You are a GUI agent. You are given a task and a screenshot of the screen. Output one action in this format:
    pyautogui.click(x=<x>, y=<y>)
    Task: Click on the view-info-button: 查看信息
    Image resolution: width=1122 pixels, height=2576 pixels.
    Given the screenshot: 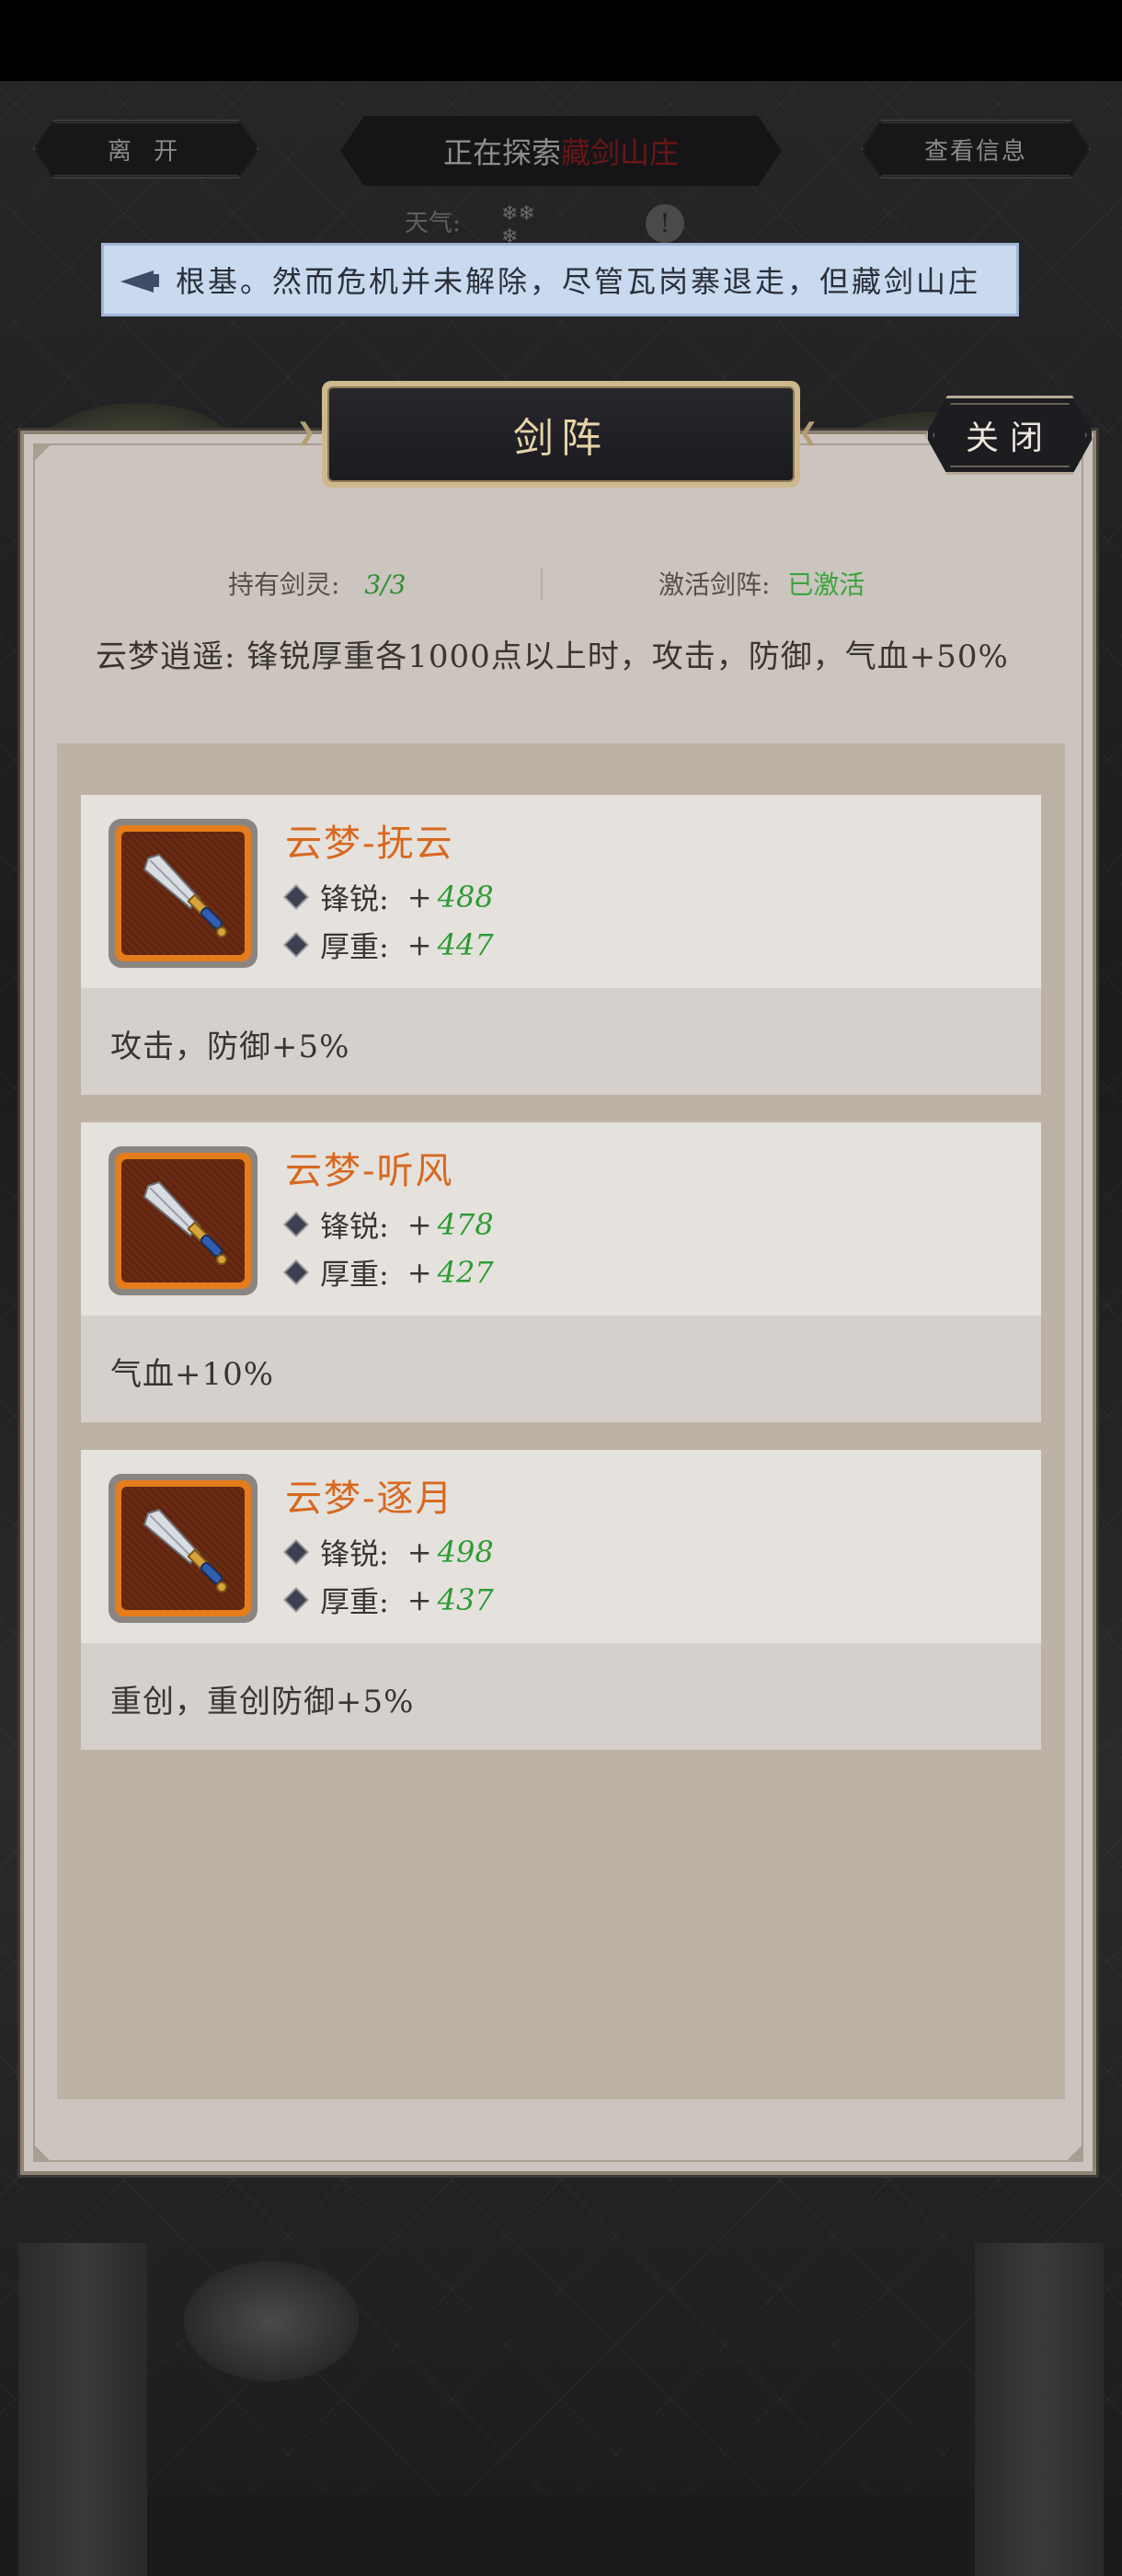 What is the action you would take?
    pyautogui.click(x=976, y=149)
    